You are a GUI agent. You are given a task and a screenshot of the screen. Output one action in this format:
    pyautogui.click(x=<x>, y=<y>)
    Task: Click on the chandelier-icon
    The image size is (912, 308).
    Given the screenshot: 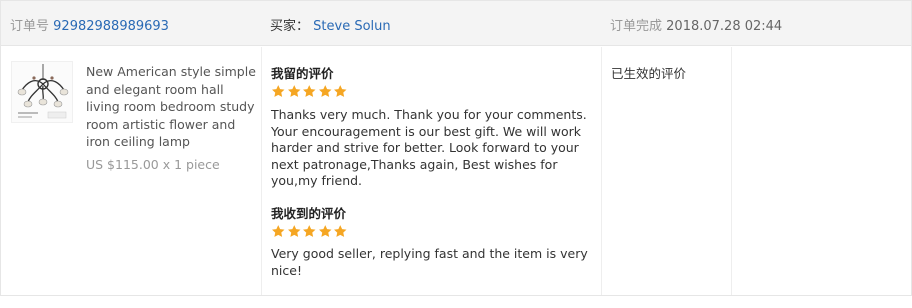 What is the action you would take?
    pyautogui.click(x=42, y=92)
    